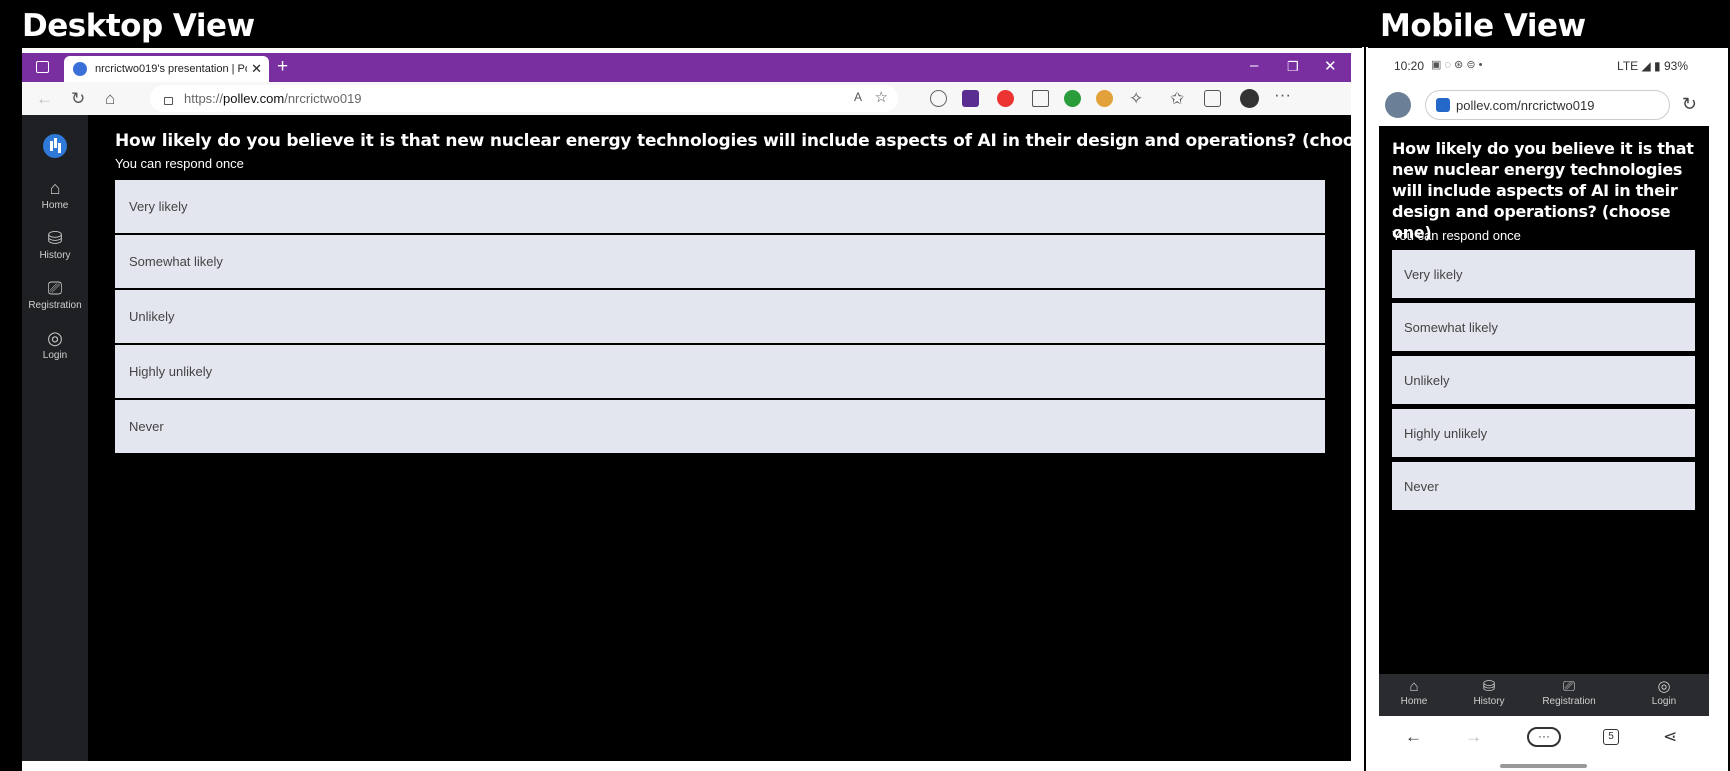 Image resolution: width=1730 pixels, height=771 pixels. What do you see at coordinates (1489, 701) in the screenshot?
I see `nav-label: History` at bounding box center [1489, 701].